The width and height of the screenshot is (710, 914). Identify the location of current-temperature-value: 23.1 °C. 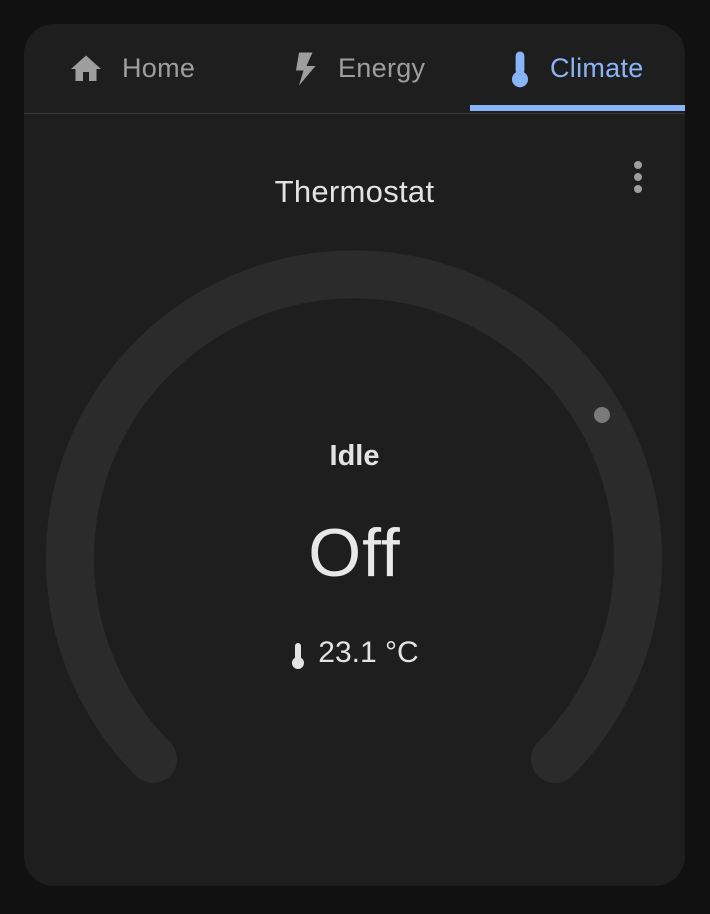
(368, 652).